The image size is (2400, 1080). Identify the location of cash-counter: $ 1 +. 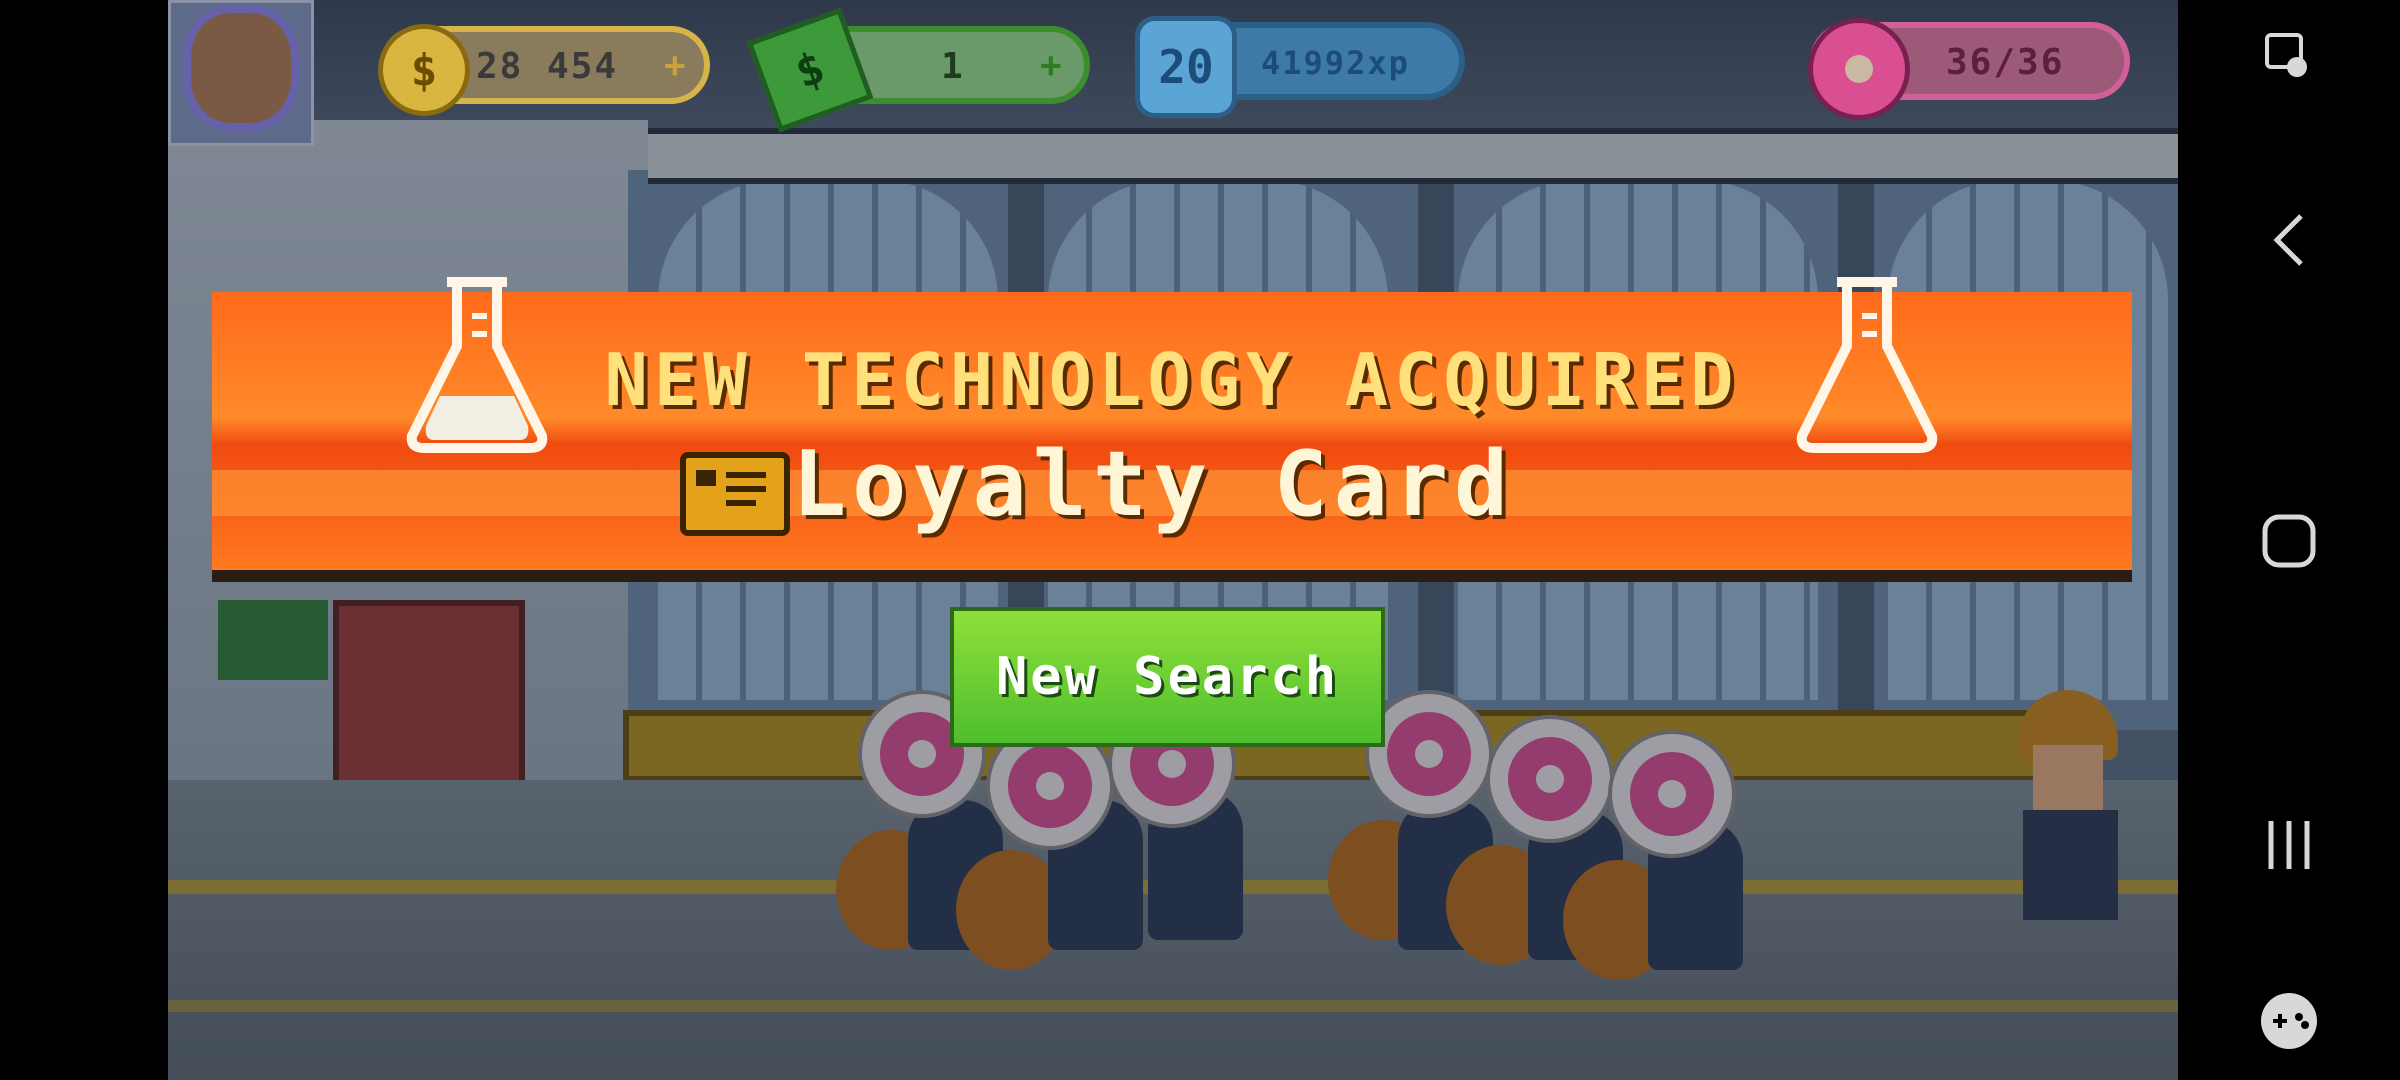
(918, 70).